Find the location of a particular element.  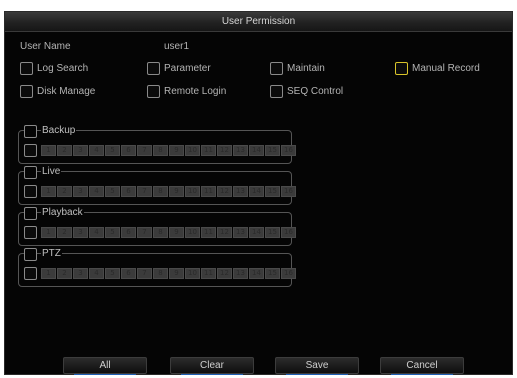

dialog-title: User Permission is located at coordinates (258, 22).